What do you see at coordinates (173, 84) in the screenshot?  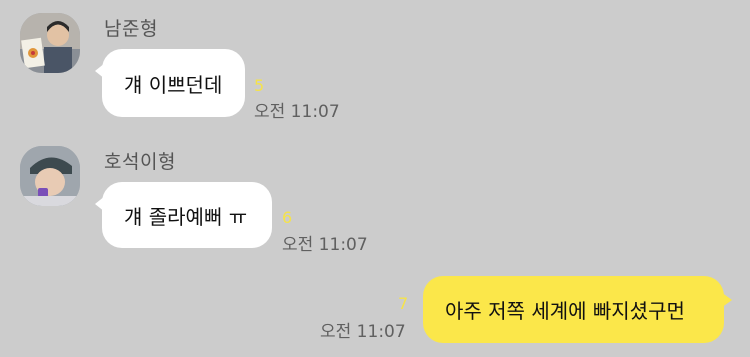 I see `message-text: 걔 이쁘던데` at bounding box center [173, 84].